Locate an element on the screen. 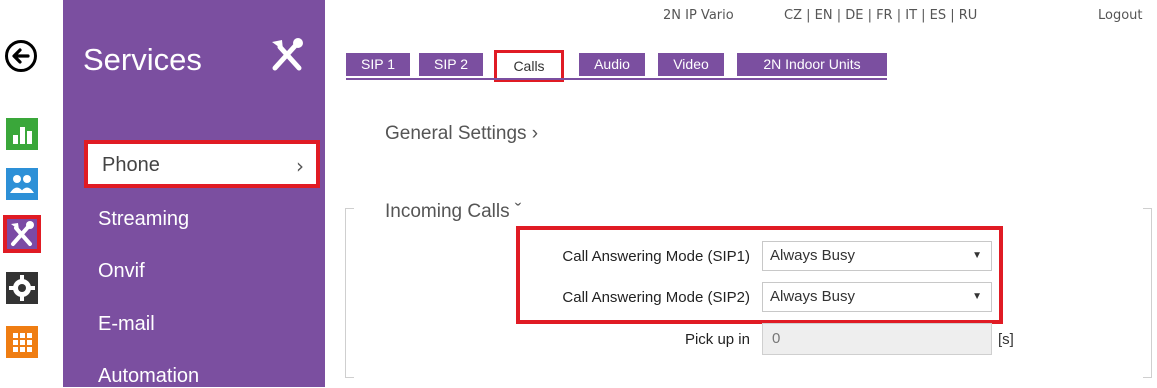  tab-underline is located at coordinates (616, 79).